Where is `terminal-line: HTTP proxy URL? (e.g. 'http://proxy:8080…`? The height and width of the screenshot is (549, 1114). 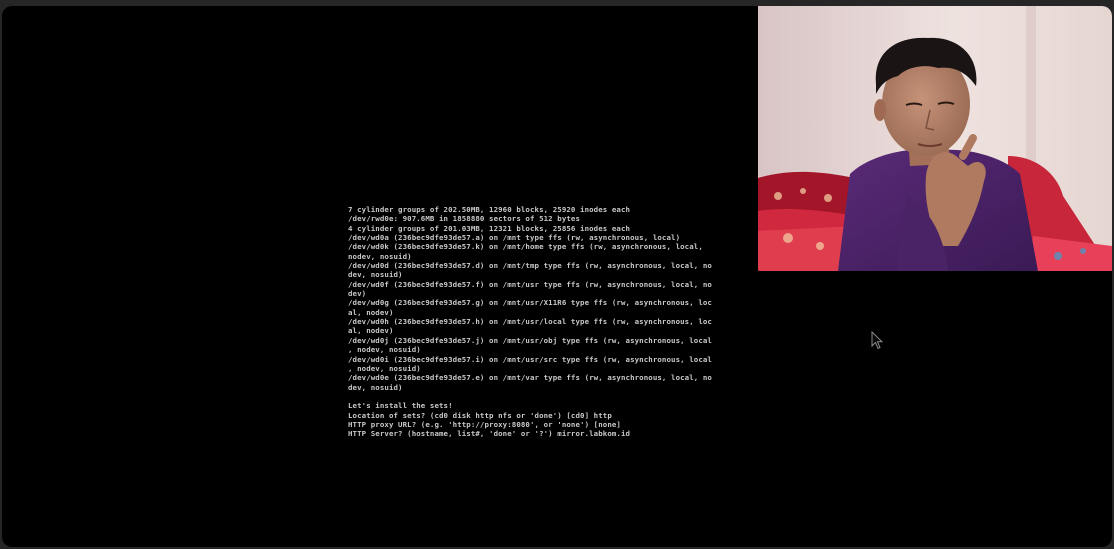 terminal-line: HTTP proxy URL? (e.g. 'http://proxy:8080… is located at coordinates (484, 424).